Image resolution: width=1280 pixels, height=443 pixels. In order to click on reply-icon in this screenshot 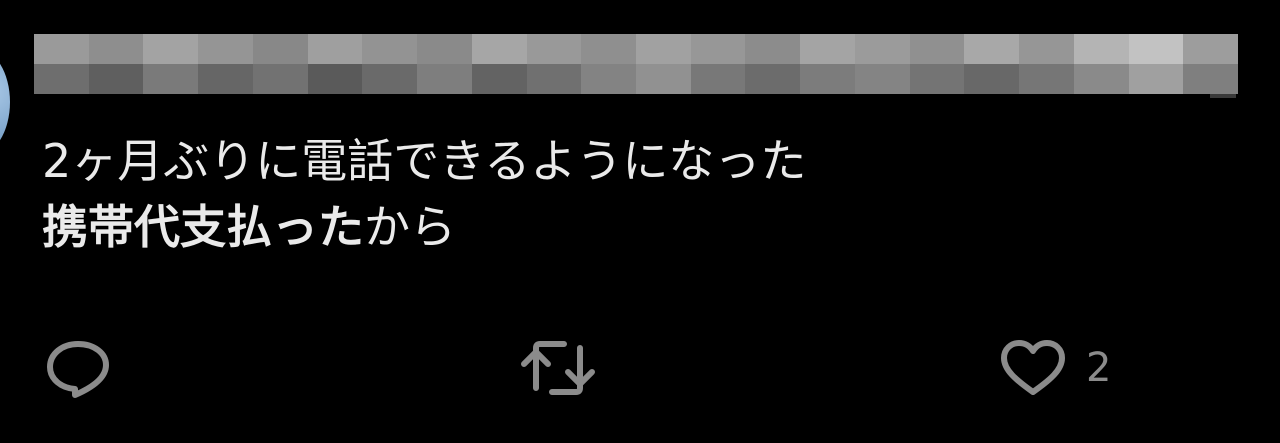, I will do `click(78, 368)`.